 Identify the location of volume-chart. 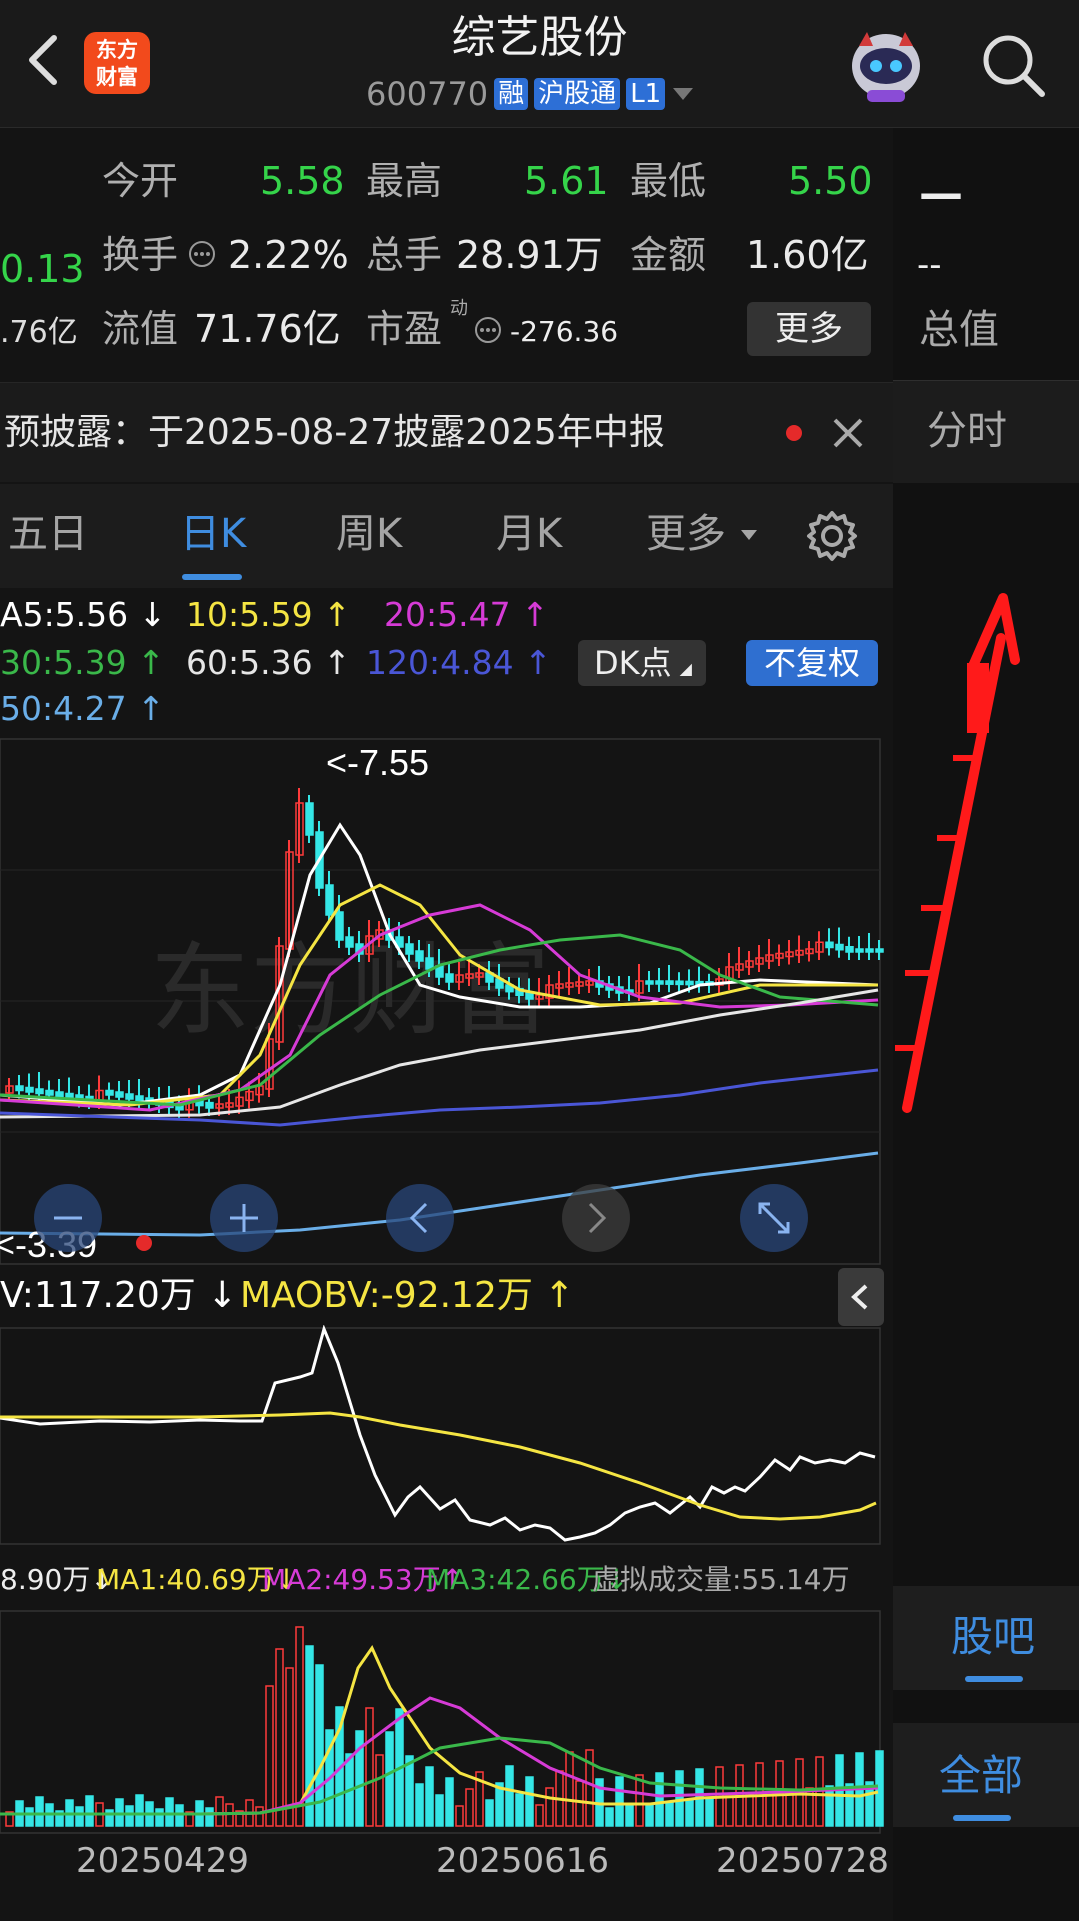
(442, 1722).